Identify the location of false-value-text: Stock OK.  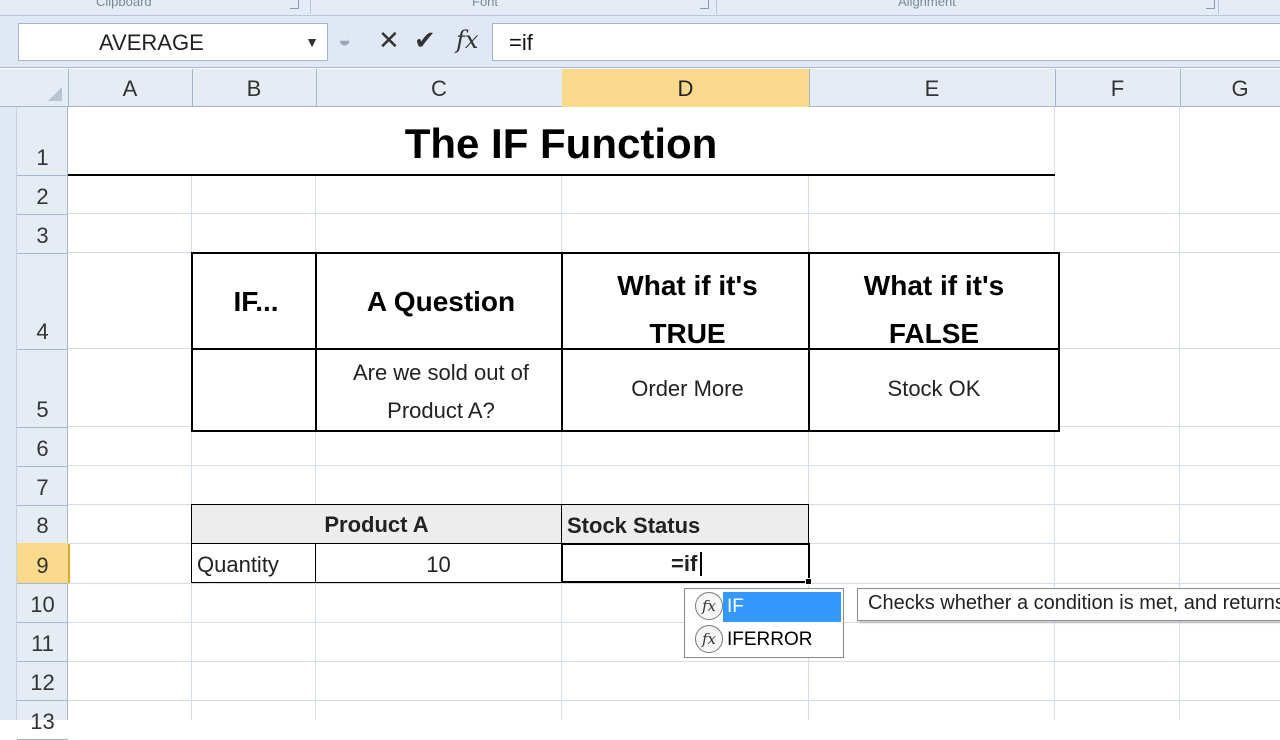
(934, 388).